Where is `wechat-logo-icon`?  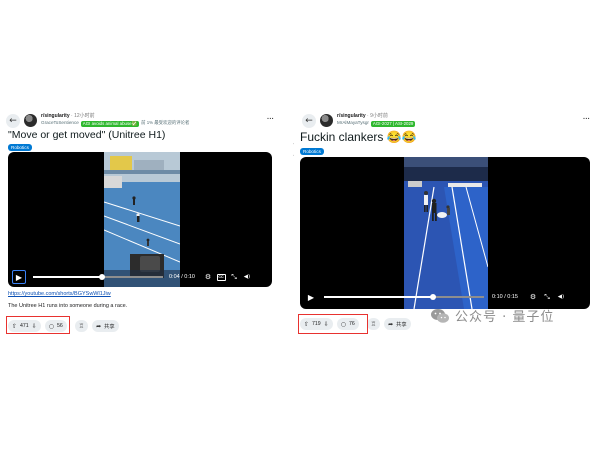
wechat-logo-icon is located at coordinates (440, 316).